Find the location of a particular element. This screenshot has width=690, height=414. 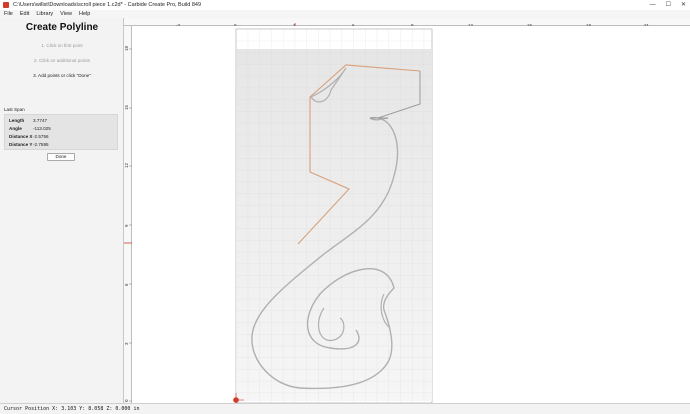

menu-edit: Edit is located at coordinates (24, 14).